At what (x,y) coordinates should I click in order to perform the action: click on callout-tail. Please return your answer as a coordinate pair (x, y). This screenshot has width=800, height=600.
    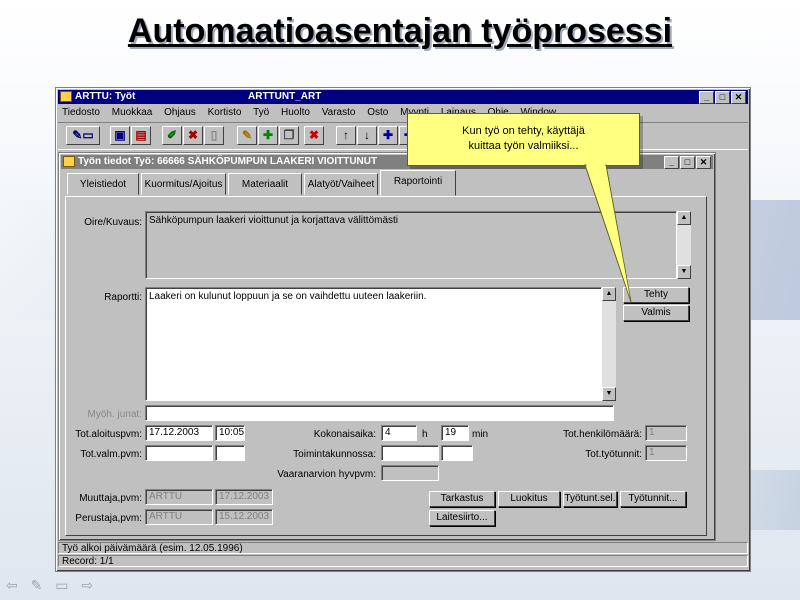
    Looking at the image, I should click on (608, 233).